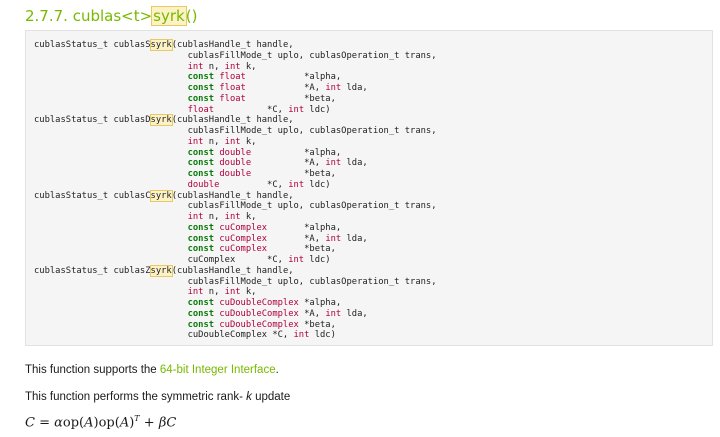 The image size is (720, 437). What do you see at coordinates (277, 313) in the screenshot?
I see `code-param: const cuDoubleComplex *A, int lda,` at bounding box center [277, 313].